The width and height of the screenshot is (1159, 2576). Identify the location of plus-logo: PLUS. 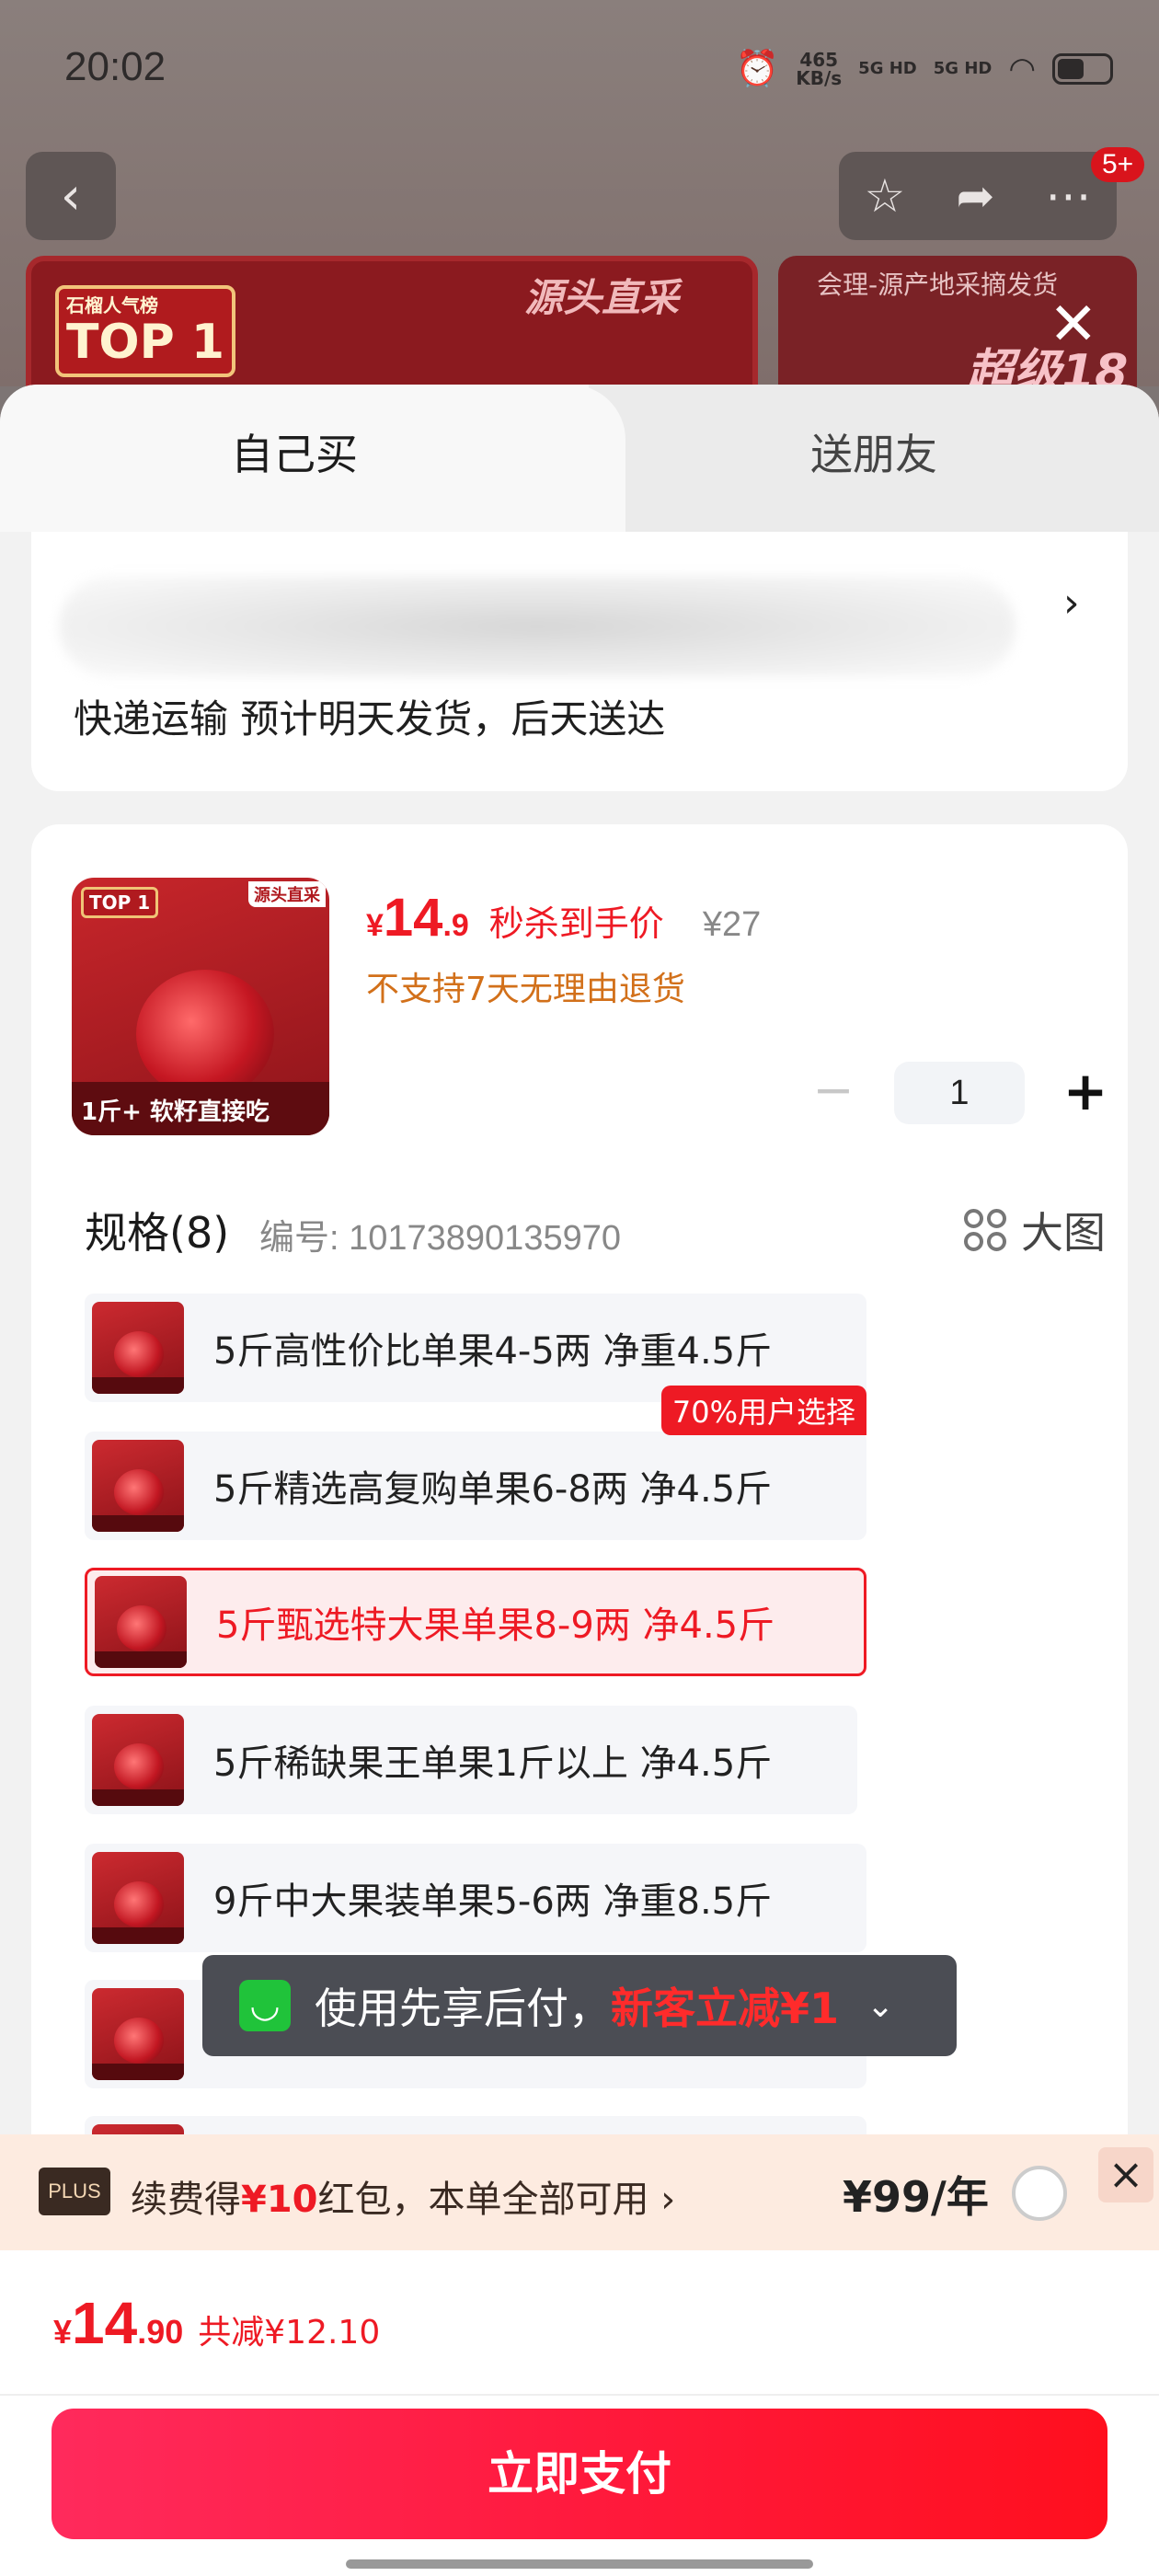
(74, 2191).